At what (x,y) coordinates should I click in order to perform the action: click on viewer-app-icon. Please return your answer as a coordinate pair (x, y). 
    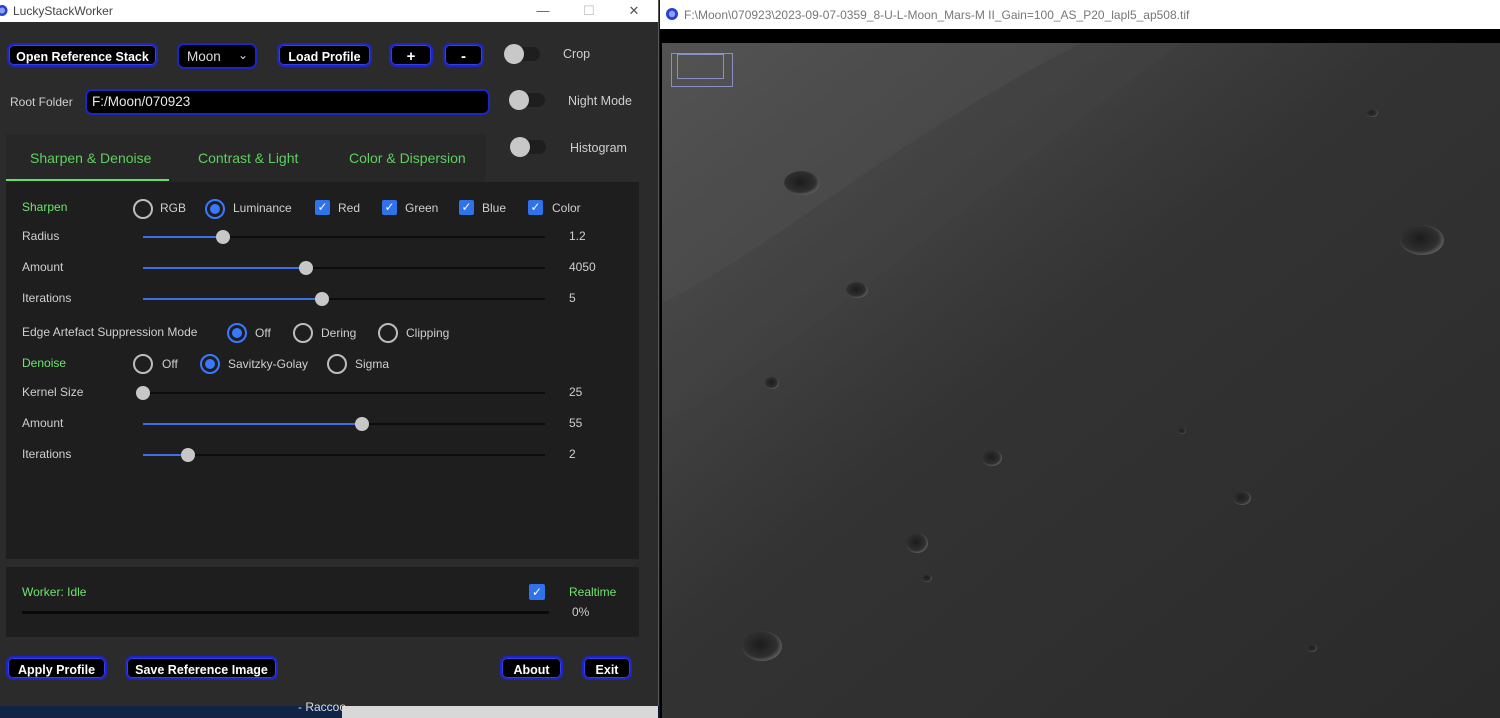
    Looking at the image, I should click on (672, 14).